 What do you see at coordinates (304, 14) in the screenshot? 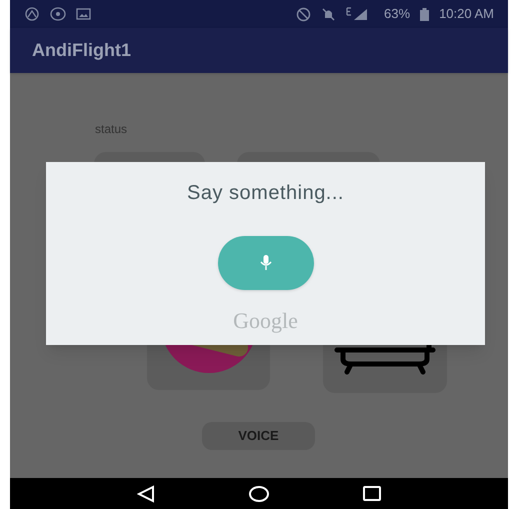
I see `blocked-icon` at bounding box center [304, 14].